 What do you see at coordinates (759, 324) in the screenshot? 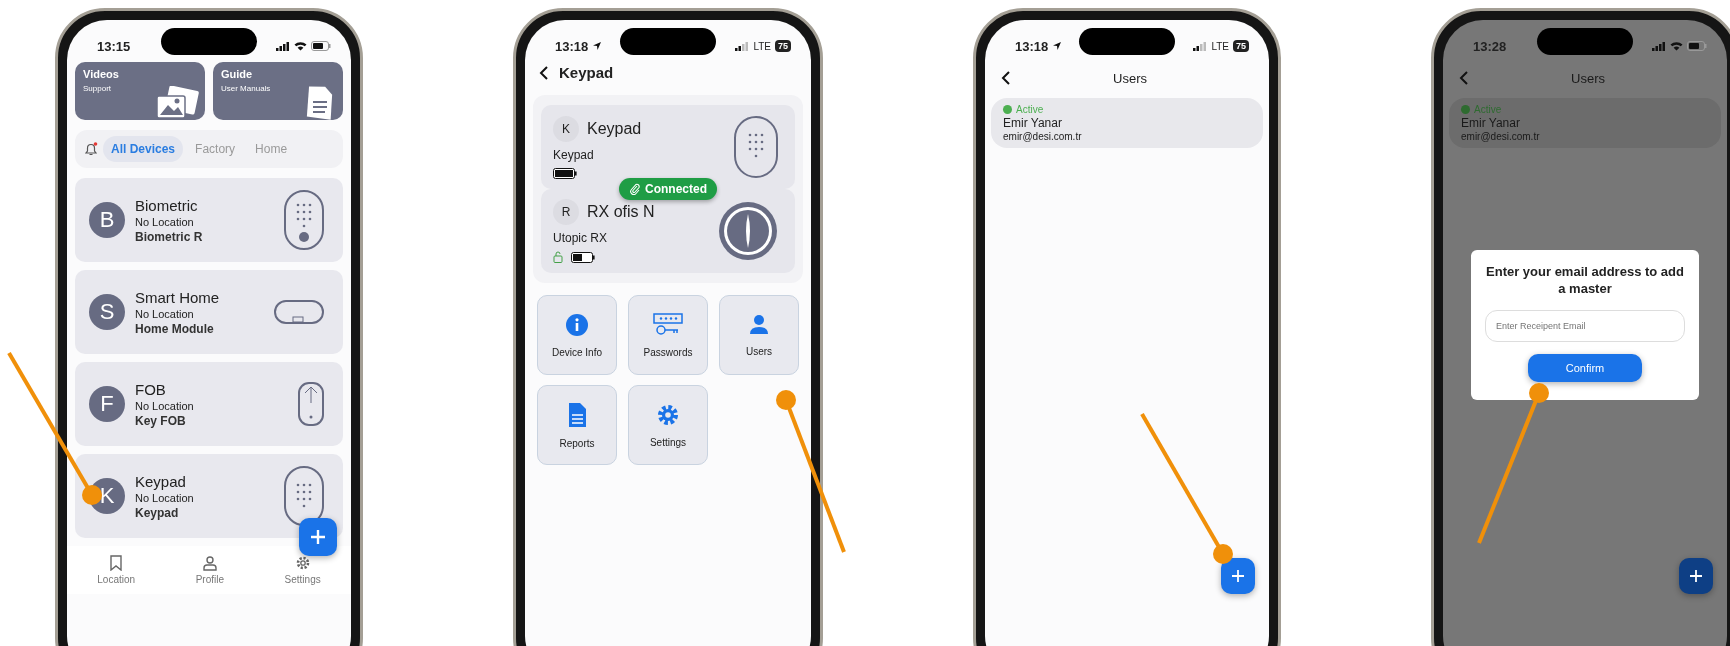
I see `user-icon` at bounding box center [759, 324].